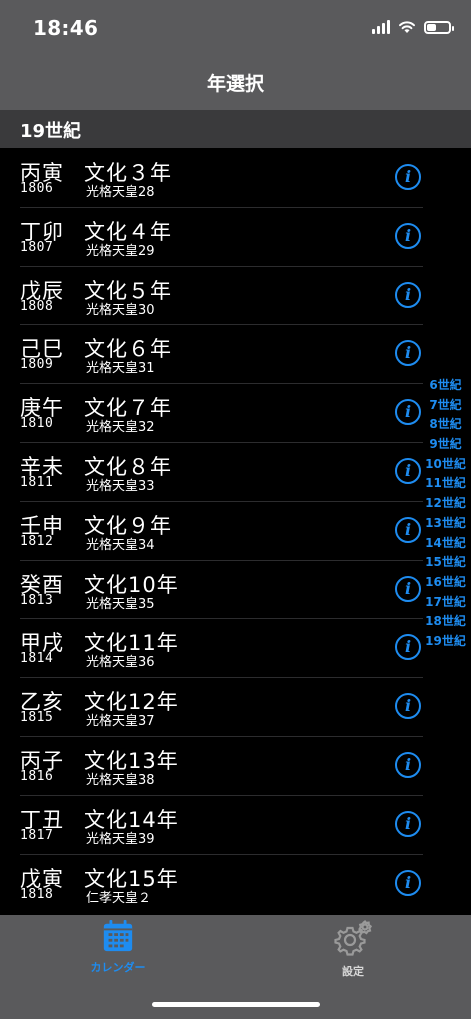 This screenshot has width=471, height=1019. What do you see at coordinates (445, 524) in the screenshot?
I see `section-index-item: 13世紀` at bounding box center [445, 524].